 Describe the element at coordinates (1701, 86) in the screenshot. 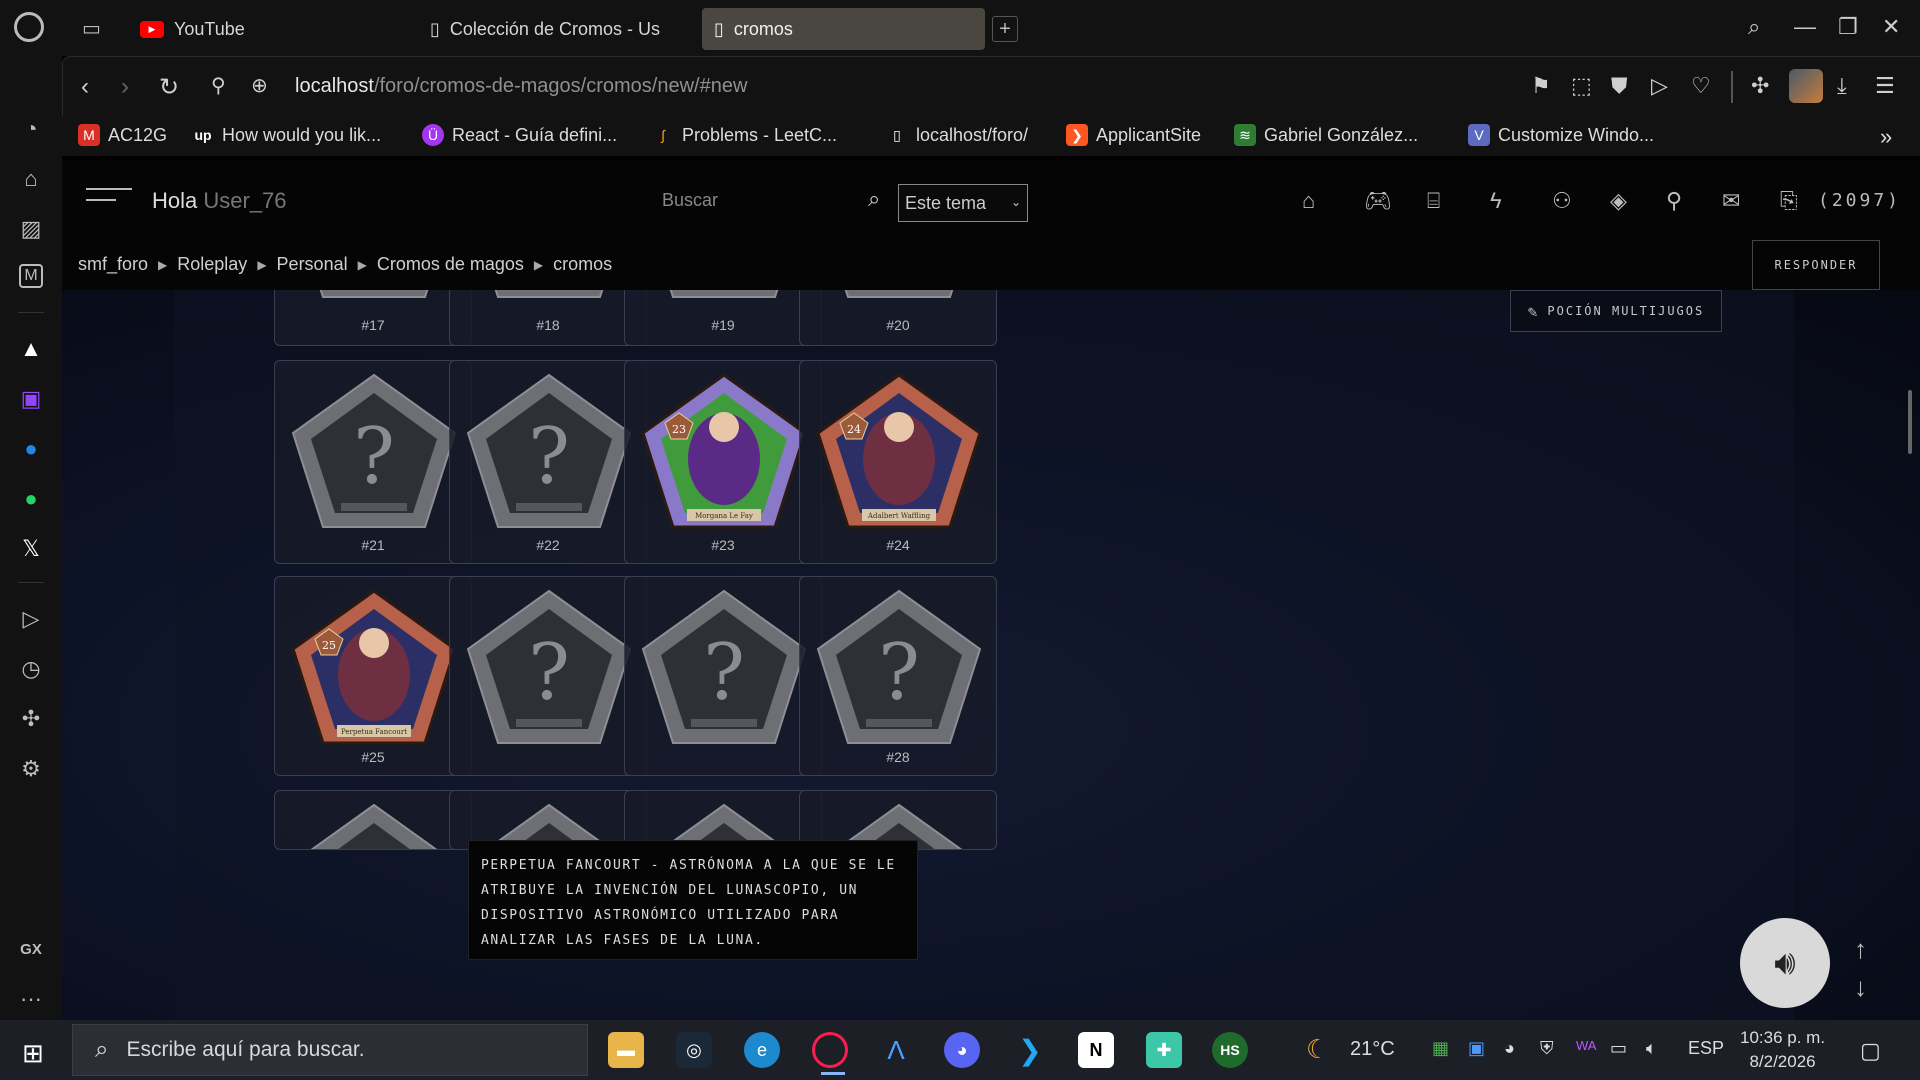

I see `heart-icon: ♡` at that location.